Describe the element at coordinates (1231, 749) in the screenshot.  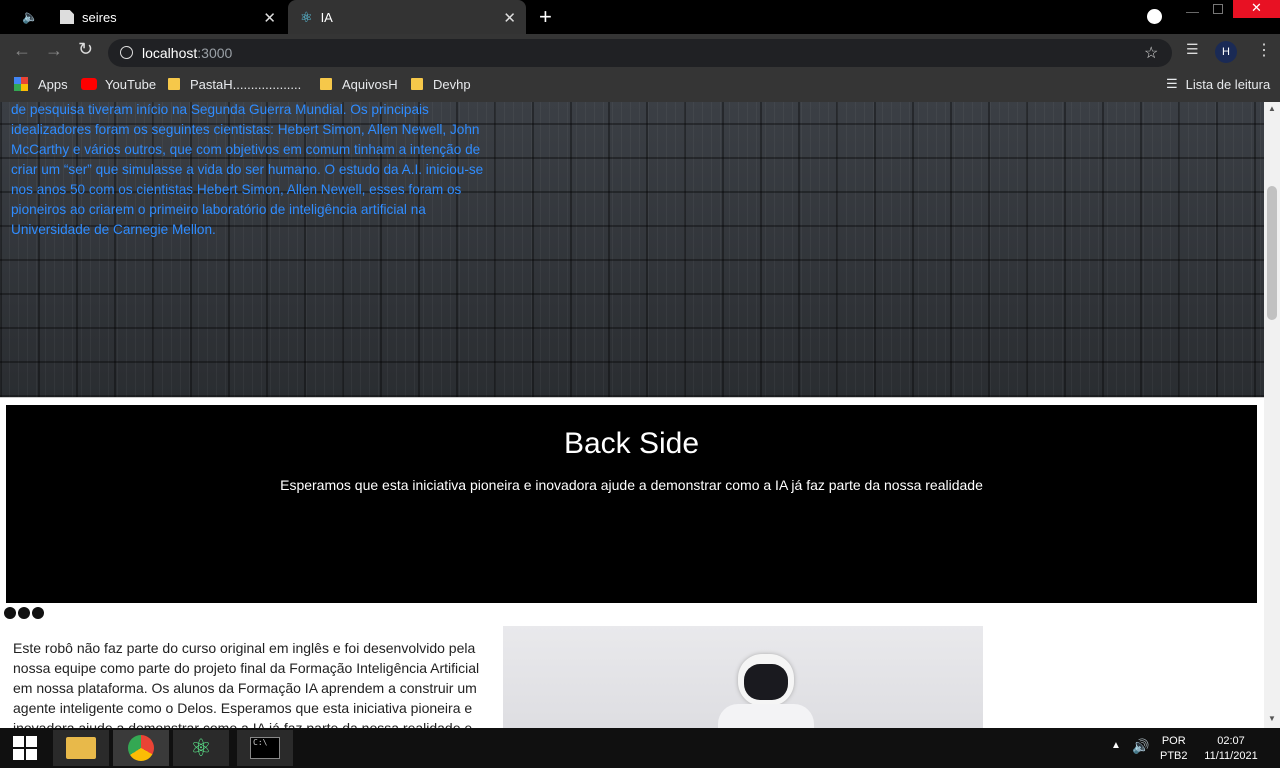
I see `clock: 02:07 11/11/2021` at that location.